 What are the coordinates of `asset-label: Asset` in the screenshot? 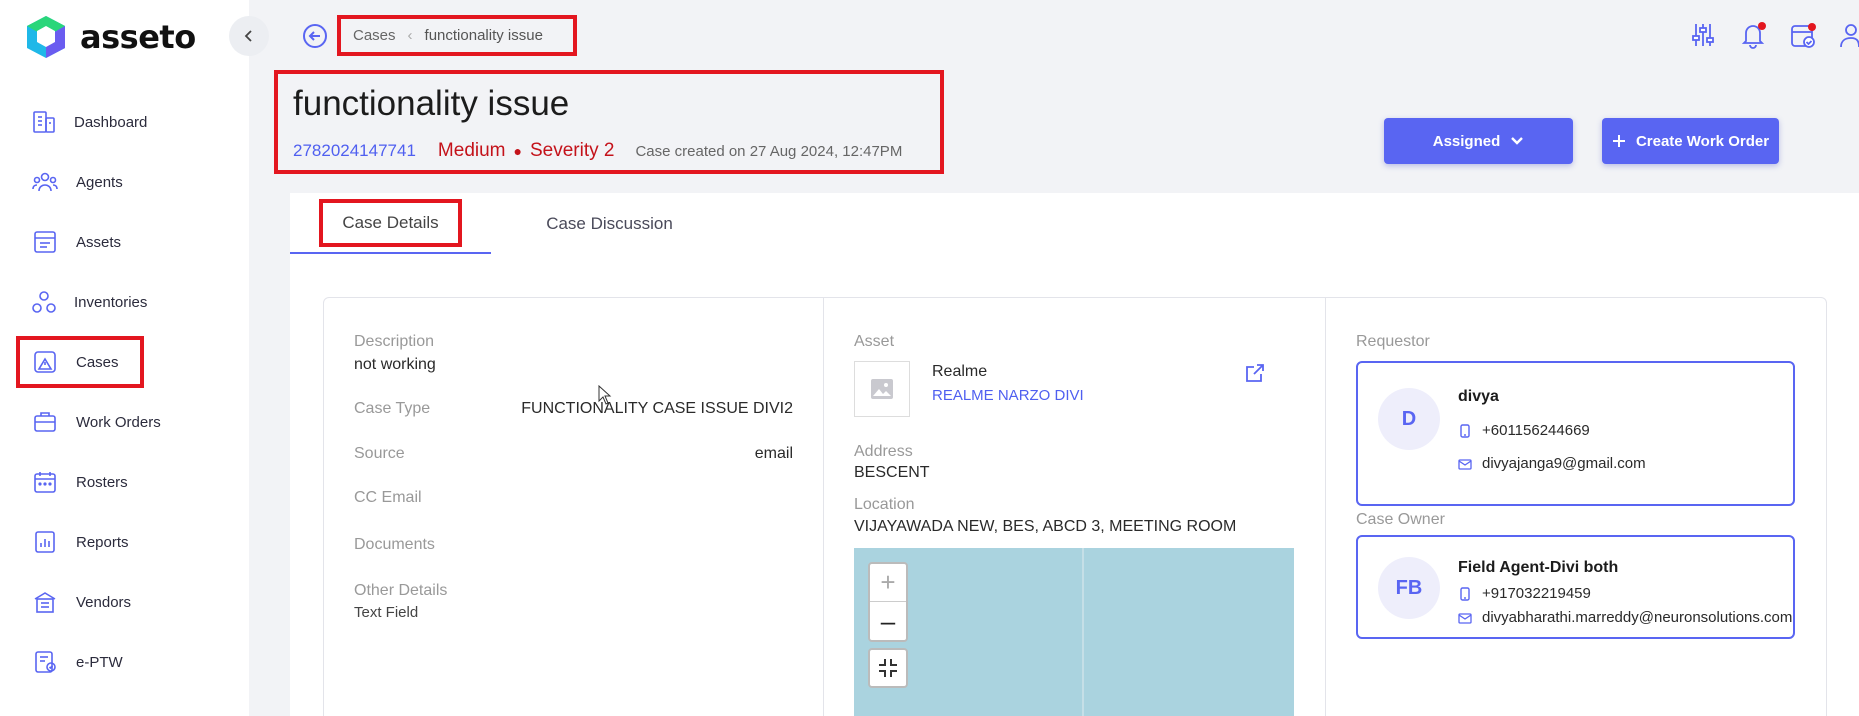 It's located at (874, 341).